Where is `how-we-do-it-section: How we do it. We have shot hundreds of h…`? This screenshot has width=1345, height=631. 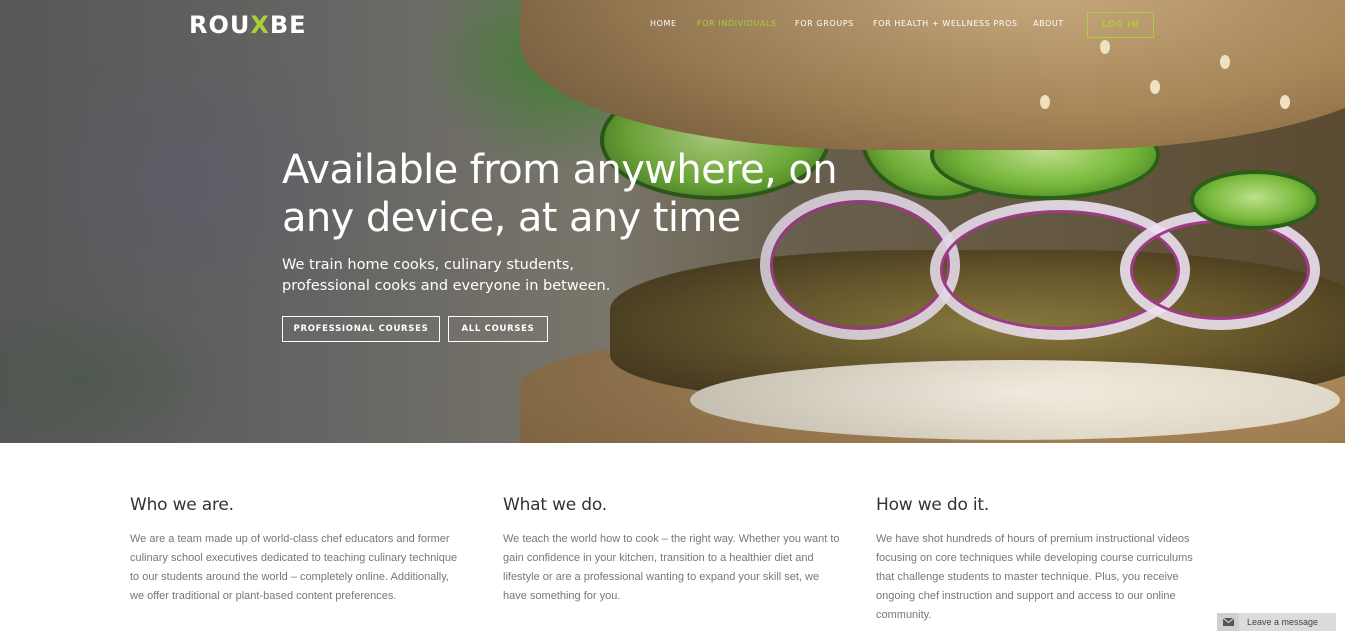 how-we-do-it-section: How we do it. We have shot hundreds of h… is located at coordinates (1043, 560).